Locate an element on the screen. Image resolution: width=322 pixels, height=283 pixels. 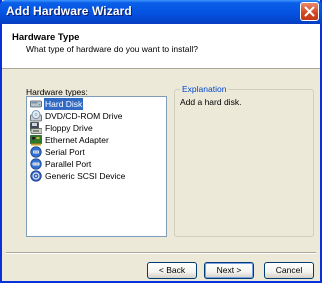
title-bar: Add Hardware Wizard is located at coordinates (161, 12).